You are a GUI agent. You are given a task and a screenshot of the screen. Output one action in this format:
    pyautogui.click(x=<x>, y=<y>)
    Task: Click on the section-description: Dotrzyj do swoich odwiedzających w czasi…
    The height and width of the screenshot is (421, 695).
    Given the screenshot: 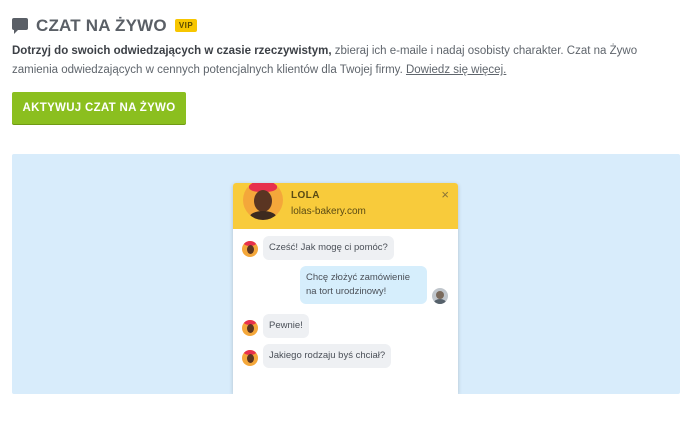 What is the action you would take?
    pyautogui.click(x=347, y=61)
    